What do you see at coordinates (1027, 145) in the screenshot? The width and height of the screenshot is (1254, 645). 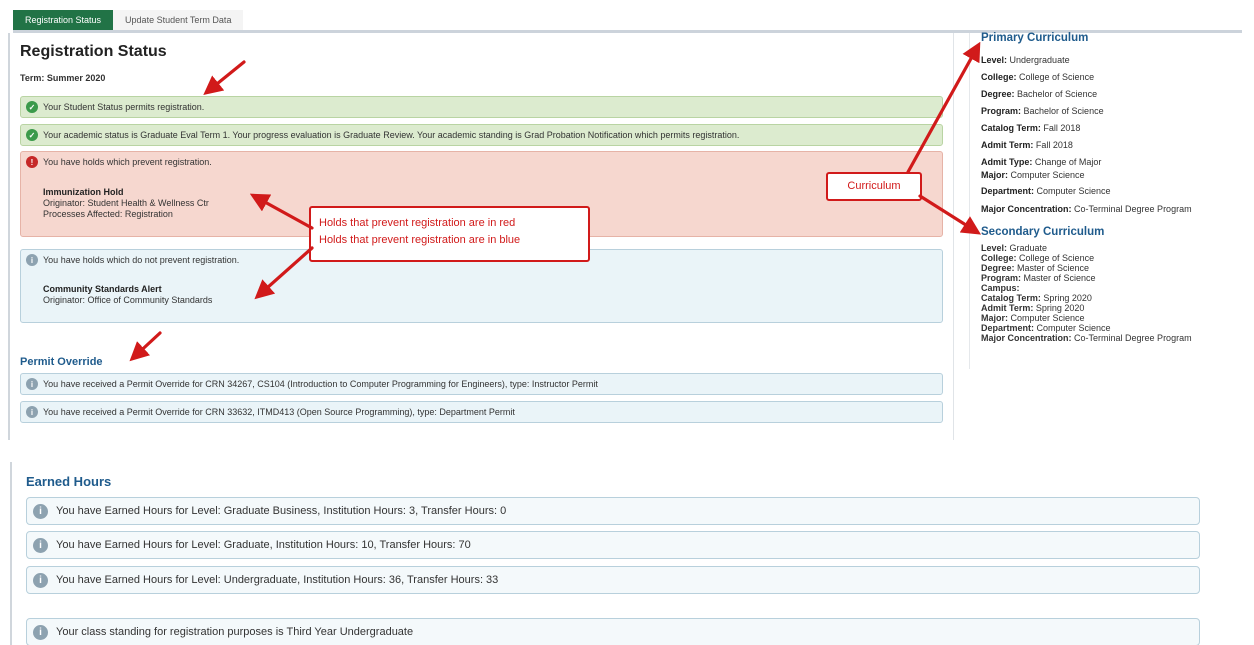 I see `primary-field: Admit Term: Fall 2018` at bounding box center [1027, 145].